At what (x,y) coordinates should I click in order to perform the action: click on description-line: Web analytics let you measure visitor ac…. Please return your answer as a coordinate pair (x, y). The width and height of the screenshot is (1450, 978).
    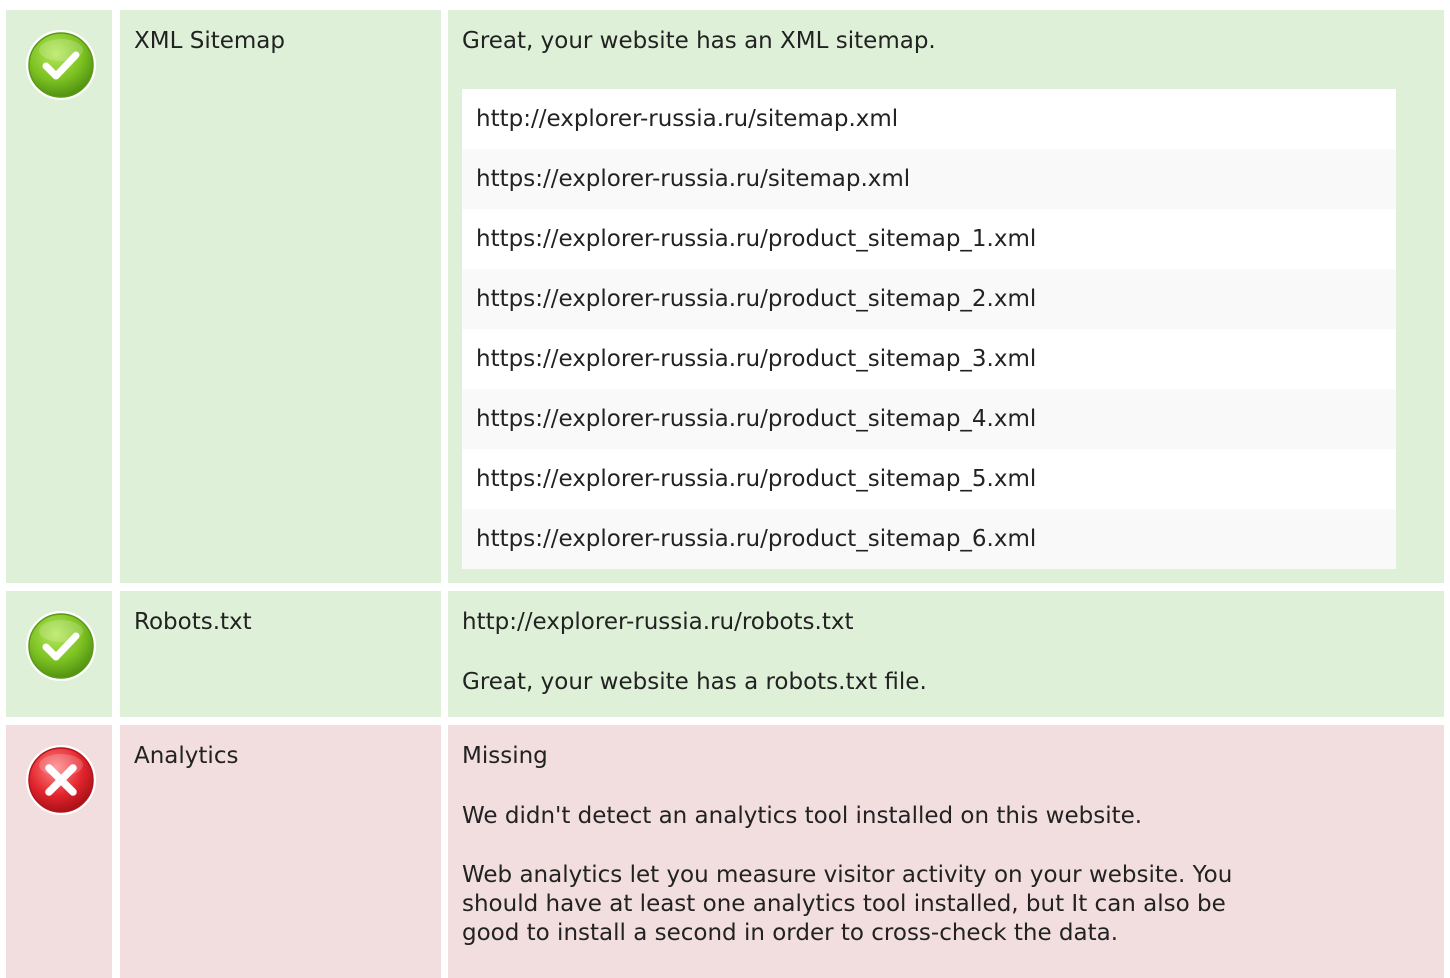
    Looking at the image, I should click on (847, 875).